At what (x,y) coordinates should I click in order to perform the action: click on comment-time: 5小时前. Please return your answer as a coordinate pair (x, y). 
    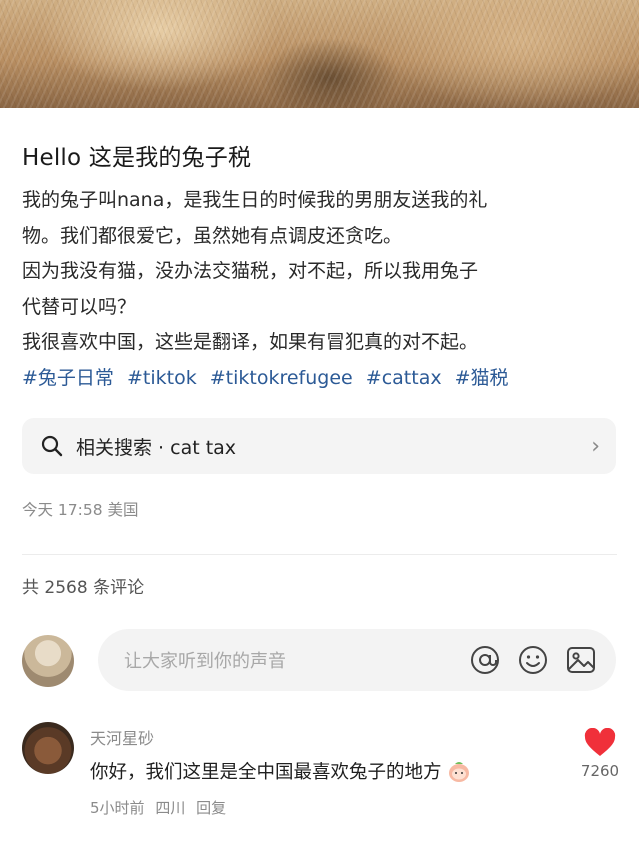
    Looking at the image, I should click on (117, 808).